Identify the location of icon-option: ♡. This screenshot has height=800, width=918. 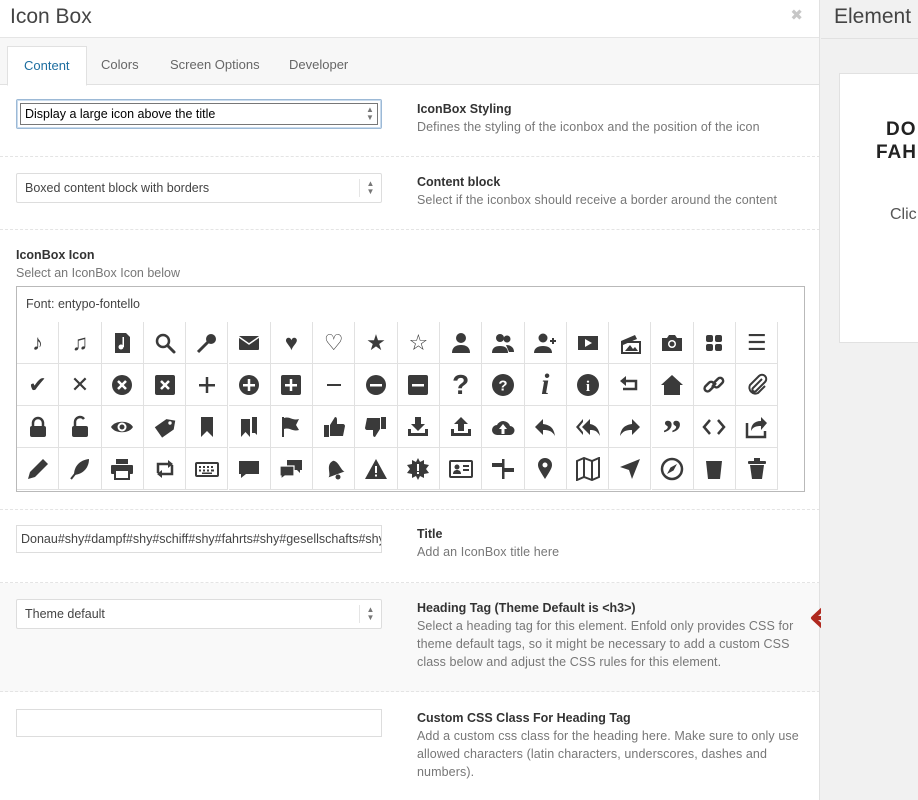
(334, 343).